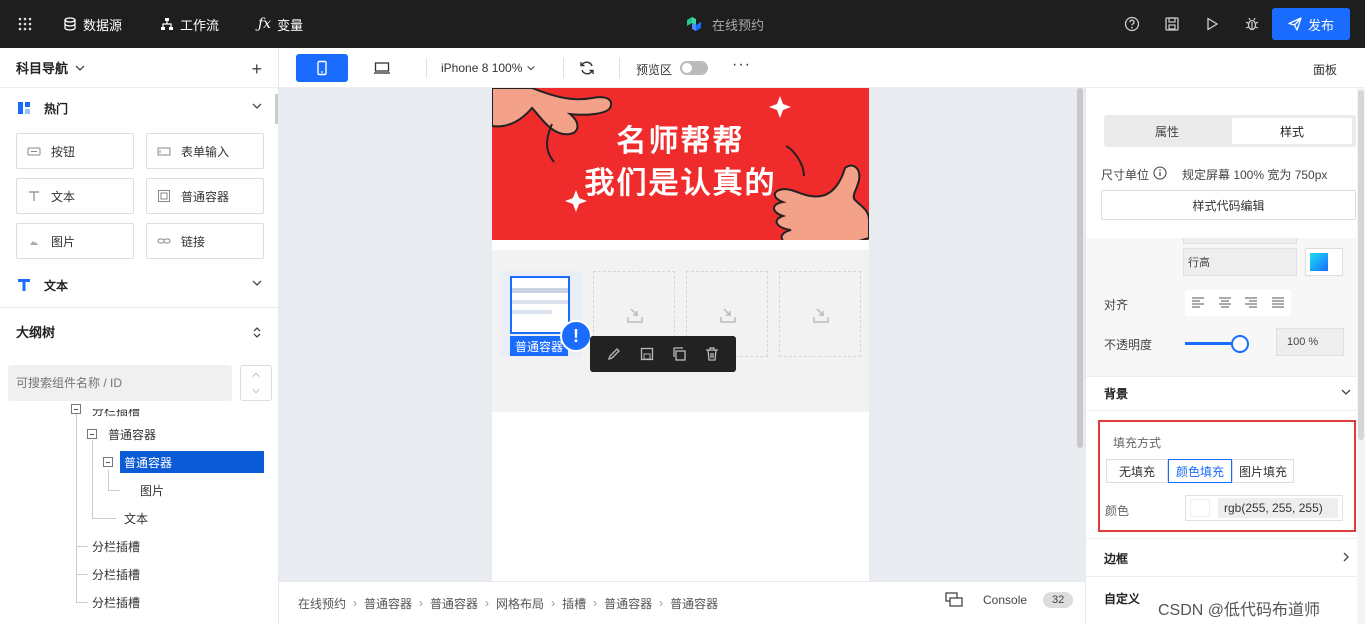  What do you see at coordinates (1137, 471) in the screenshot?
I see `fill-none-button: 无填充` at bounding box center [1137, 471].